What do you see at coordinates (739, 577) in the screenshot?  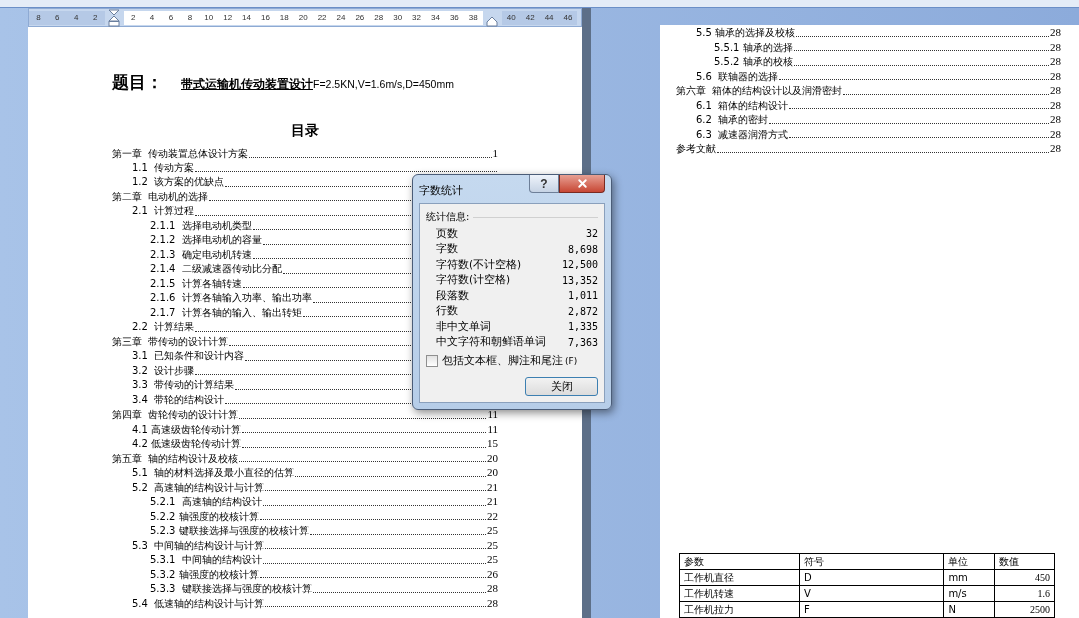 I see `table-cell: 工作机直径` at bounding box center [739, 577].